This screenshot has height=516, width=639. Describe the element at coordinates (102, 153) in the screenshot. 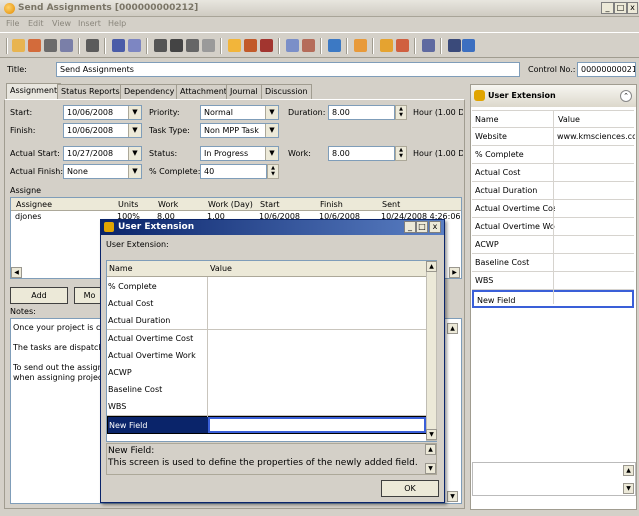

I see `actual-start-picker: 10/27/2008 ▼` at that location.